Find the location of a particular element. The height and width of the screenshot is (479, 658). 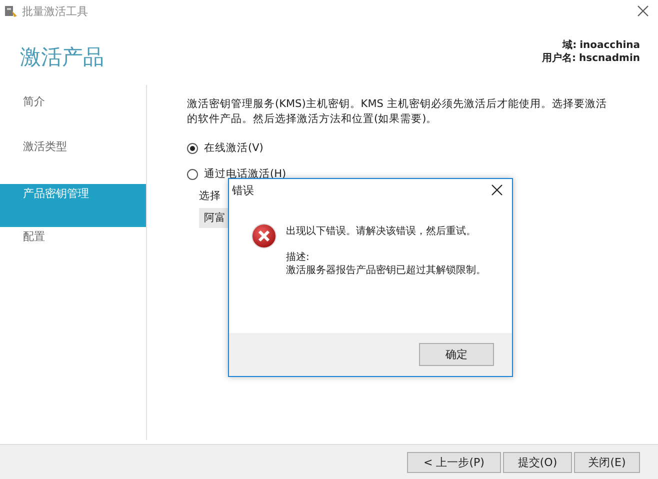

error-message: 出现以下错误。请解决该错误，然后重试。 is located at coordinates (381, 231).